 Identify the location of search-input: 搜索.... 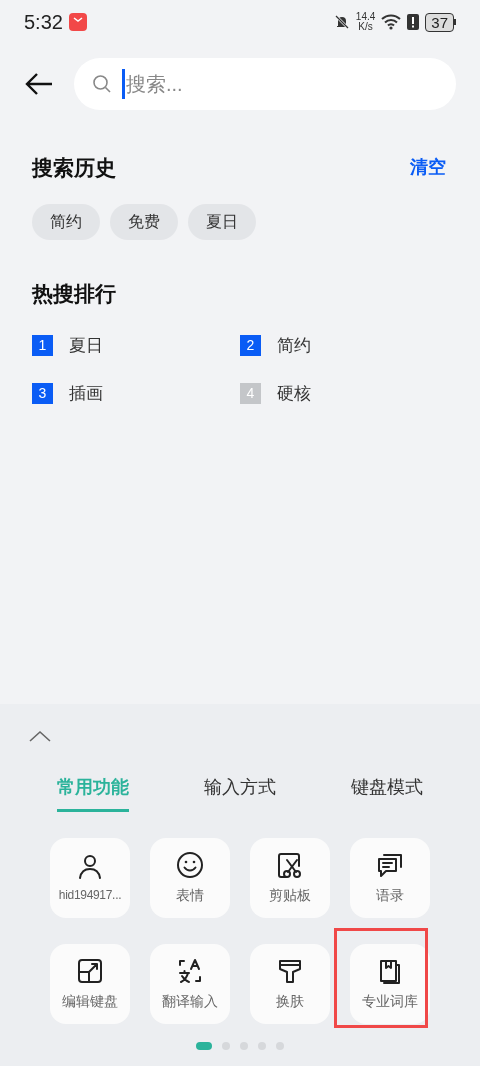
(280, 84).